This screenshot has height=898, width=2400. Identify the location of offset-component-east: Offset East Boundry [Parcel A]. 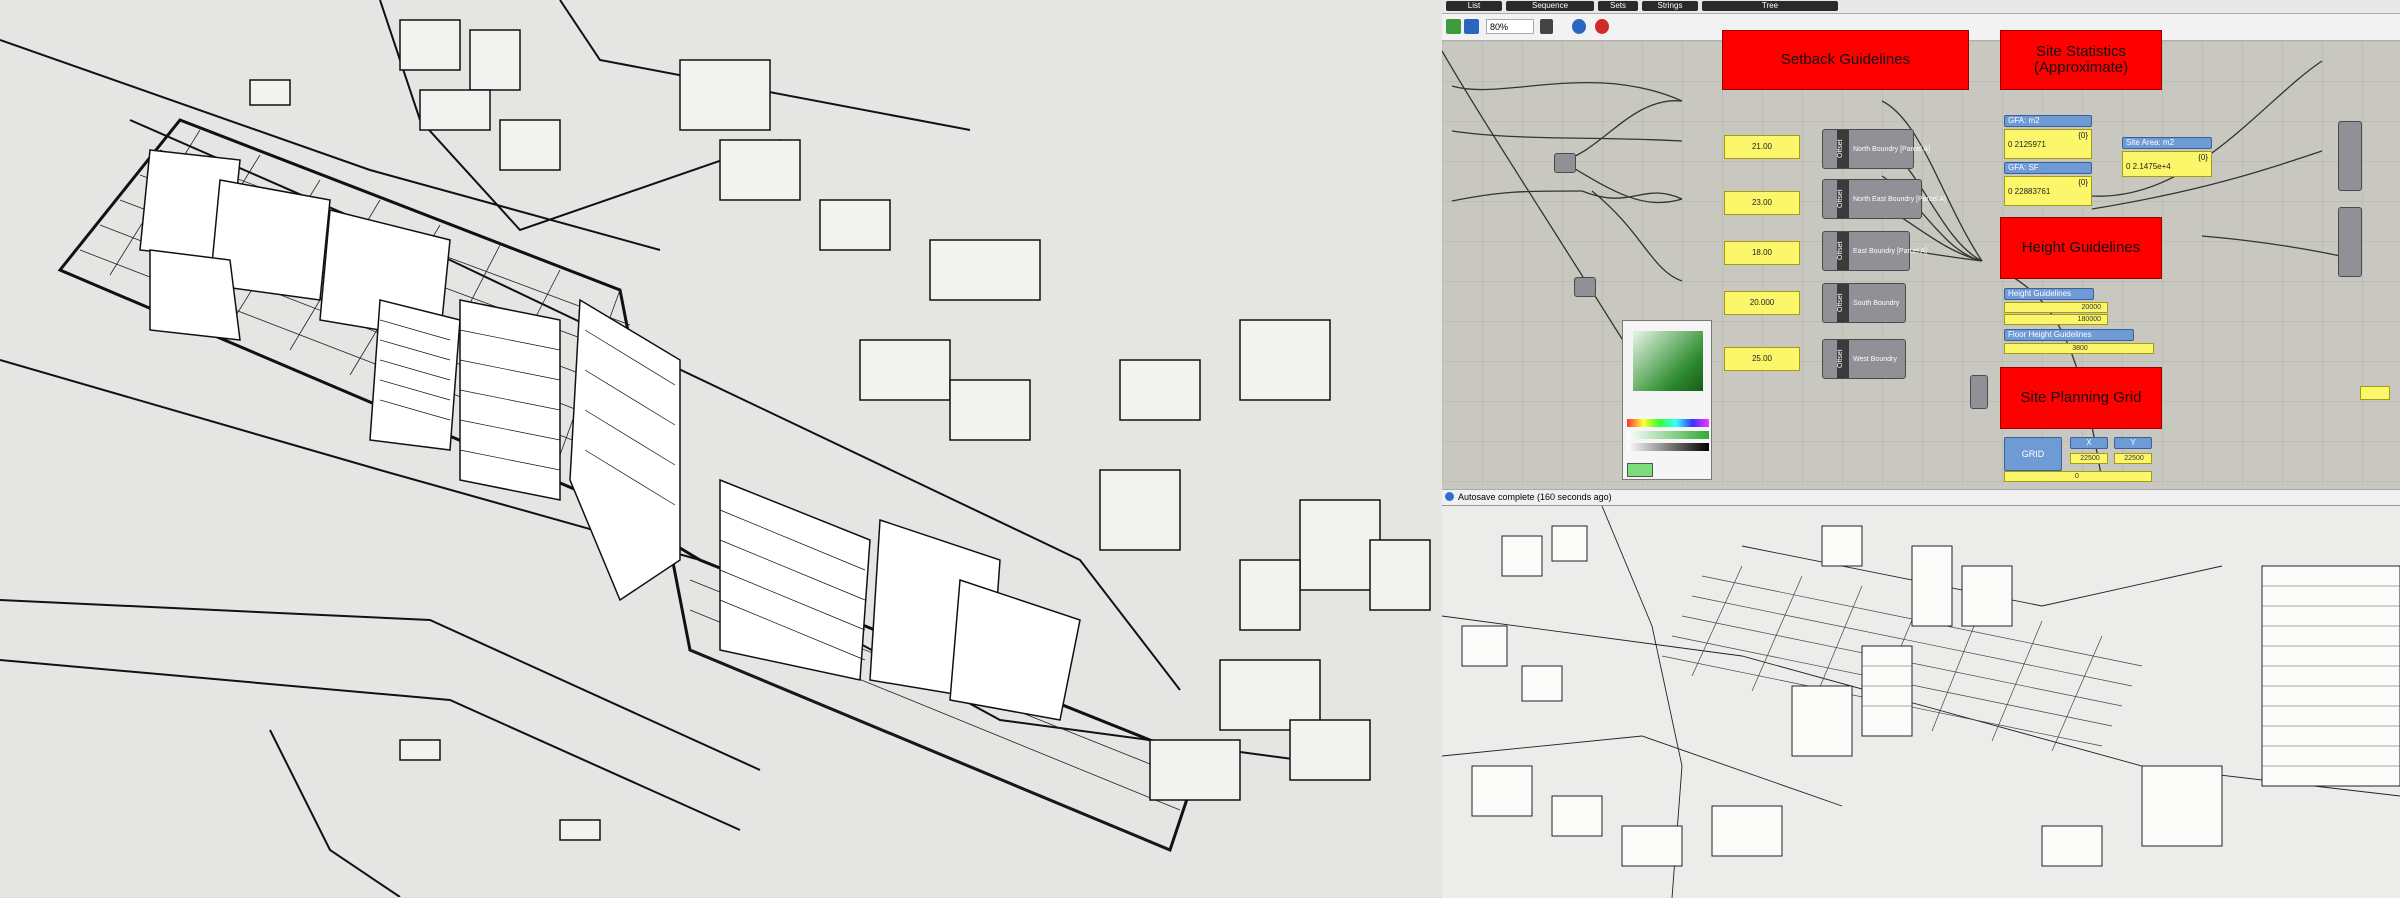
(1874, 251).